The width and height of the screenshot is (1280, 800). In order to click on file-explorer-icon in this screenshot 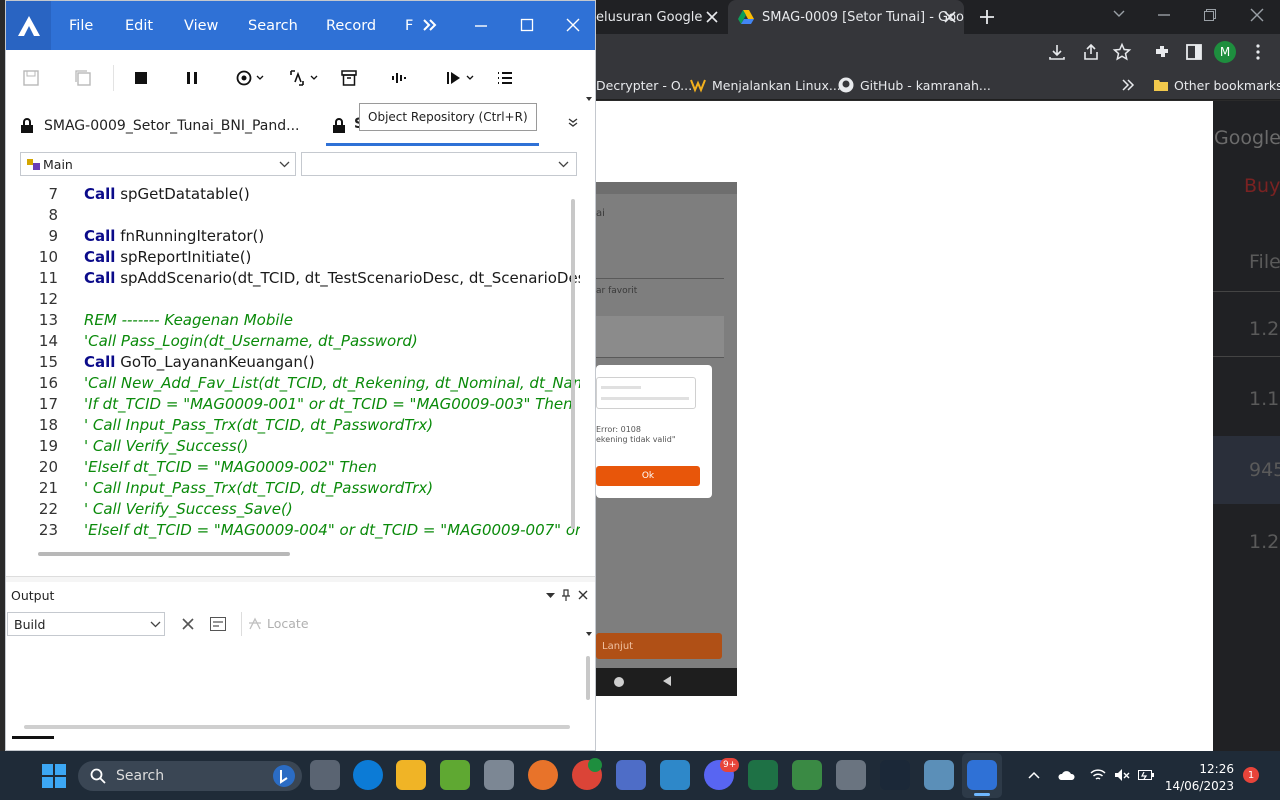, I will do `click(411, 775)`.